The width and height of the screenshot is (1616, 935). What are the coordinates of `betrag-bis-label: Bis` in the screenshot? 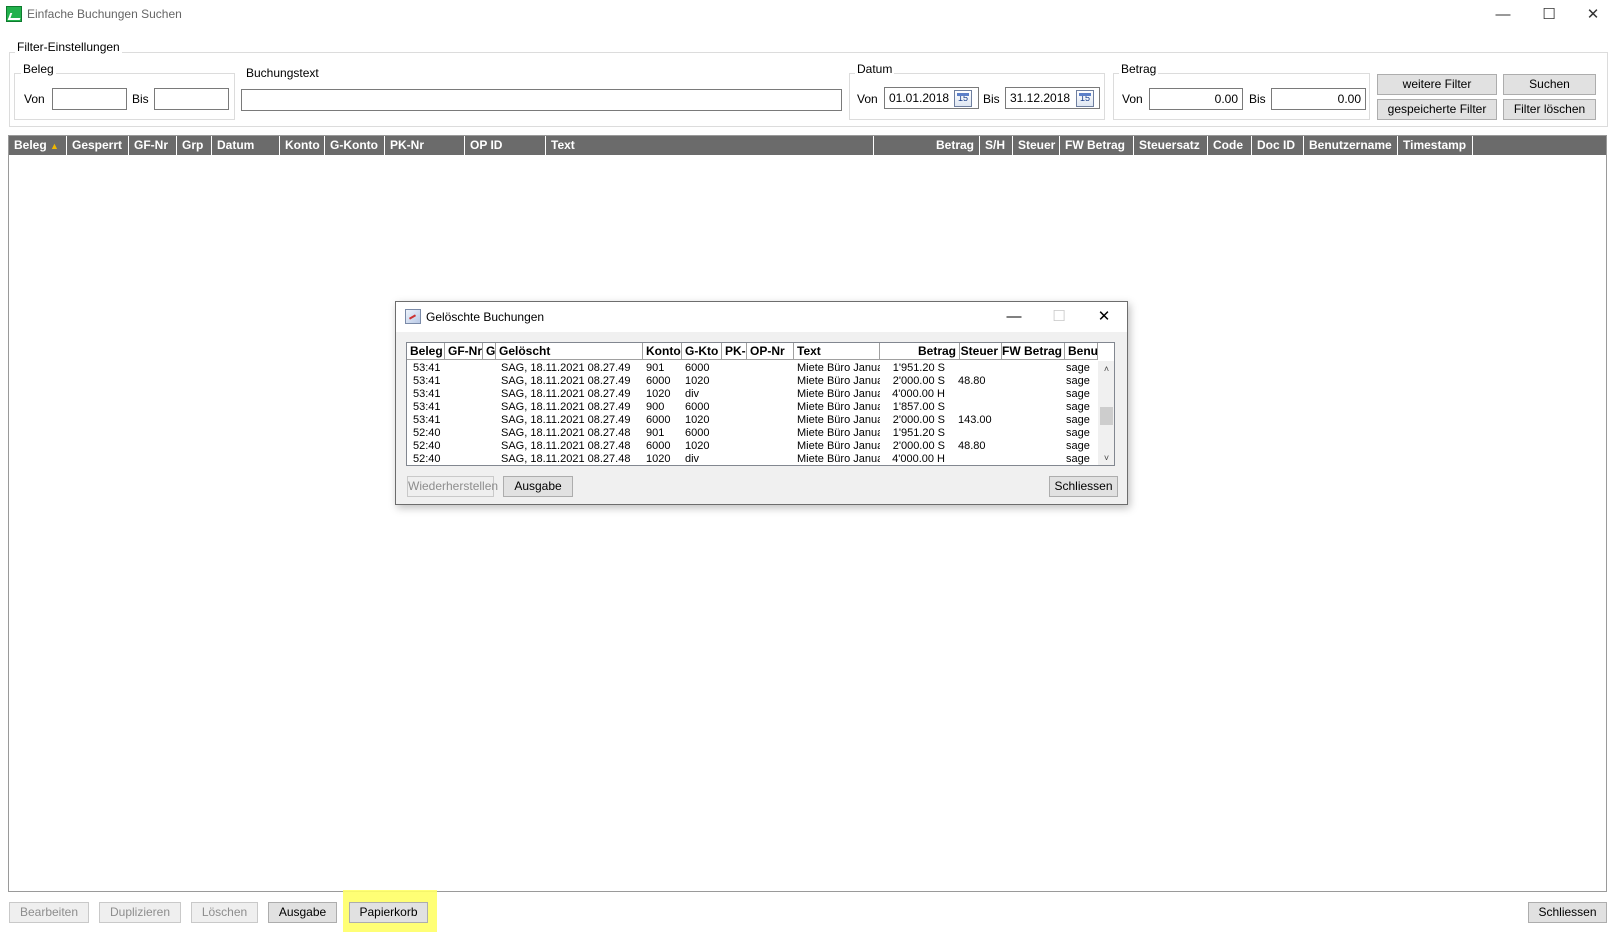 It's located at (1257, 99).